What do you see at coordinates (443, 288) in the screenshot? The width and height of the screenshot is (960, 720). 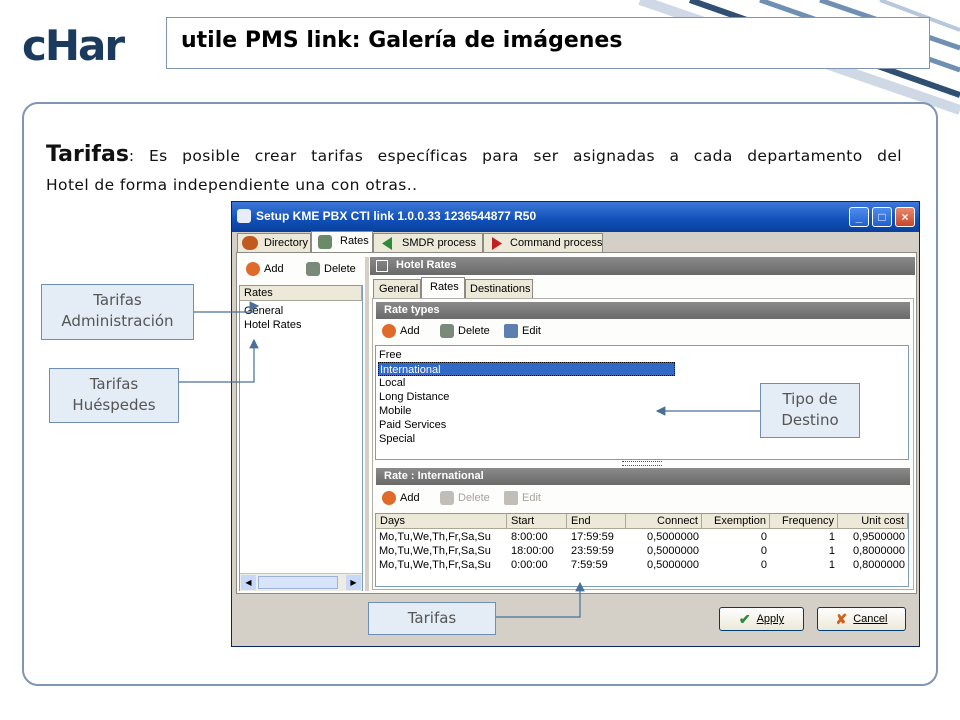 I see `inner-tab-rates: Rates` at bounding box center [443, 288].